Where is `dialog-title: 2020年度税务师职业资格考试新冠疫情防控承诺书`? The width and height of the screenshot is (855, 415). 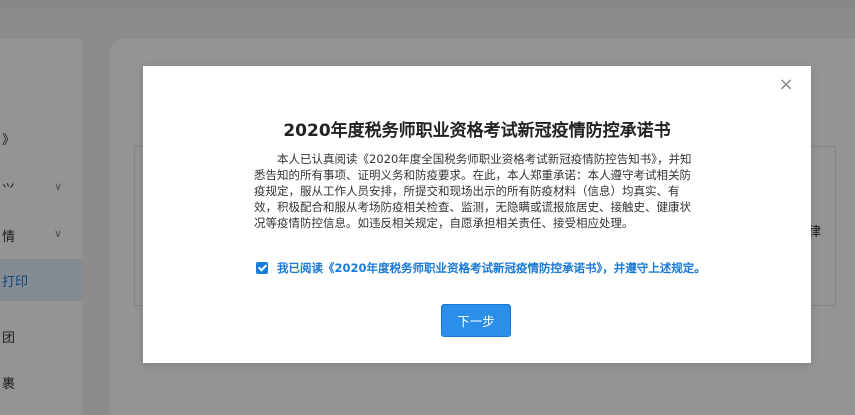
dialog-title: 2020年度税务师职业资格考试新冠疫情防控承诺书 is located at coordinates (477, 131).